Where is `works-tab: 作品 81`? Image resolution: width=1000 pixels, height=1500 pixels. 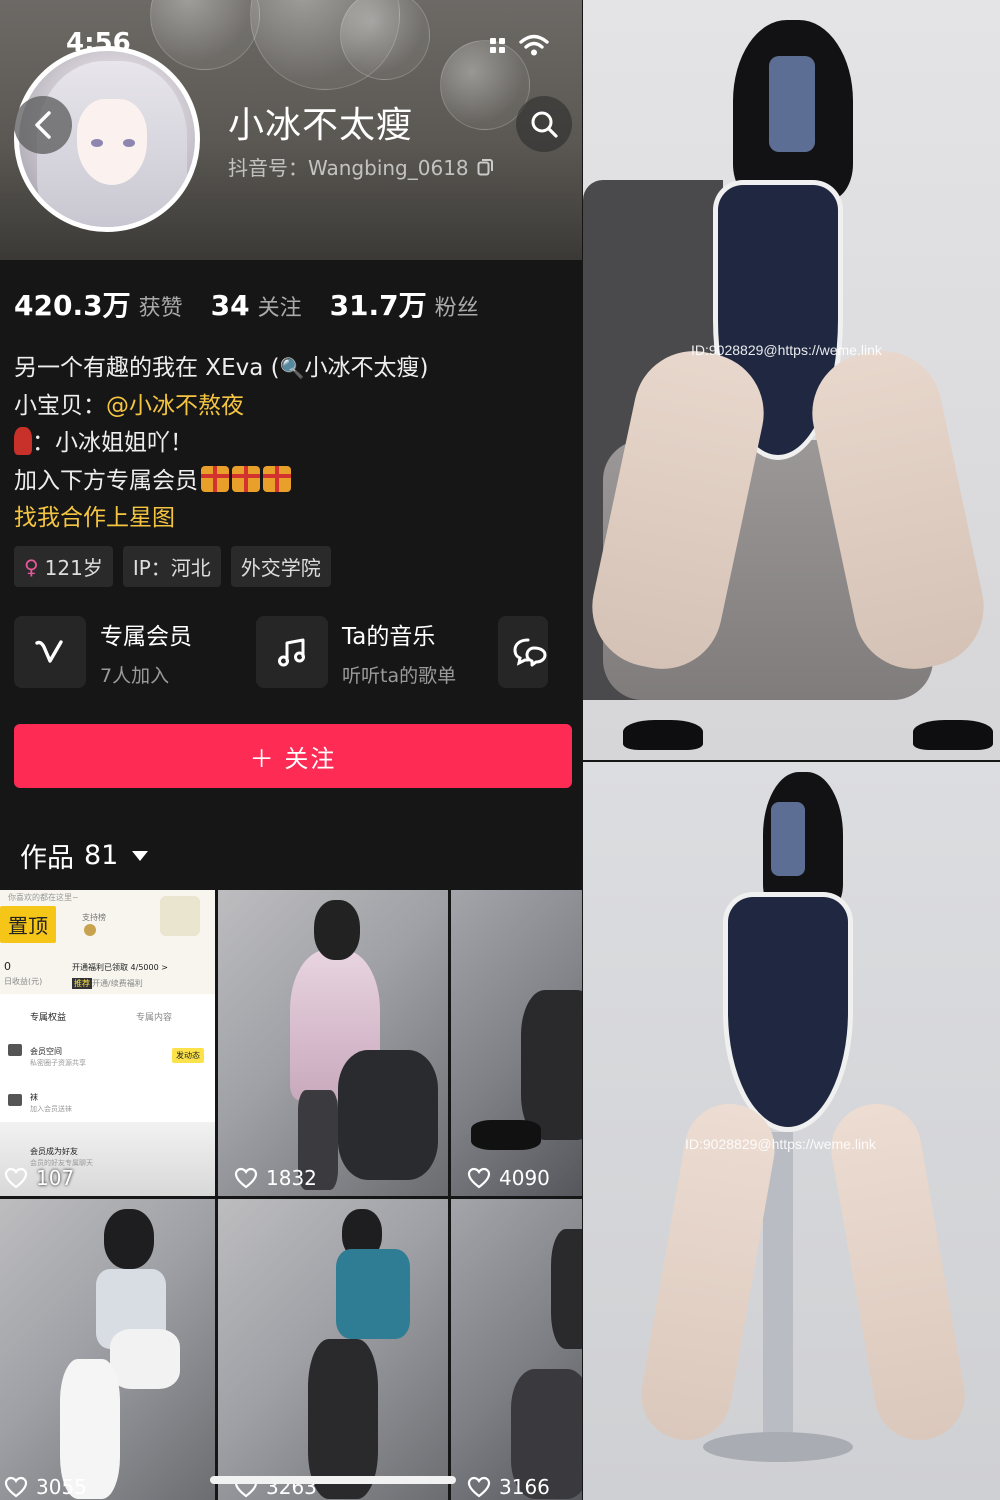
works-tab: 作品 81 is located at coordinates (84, 855).